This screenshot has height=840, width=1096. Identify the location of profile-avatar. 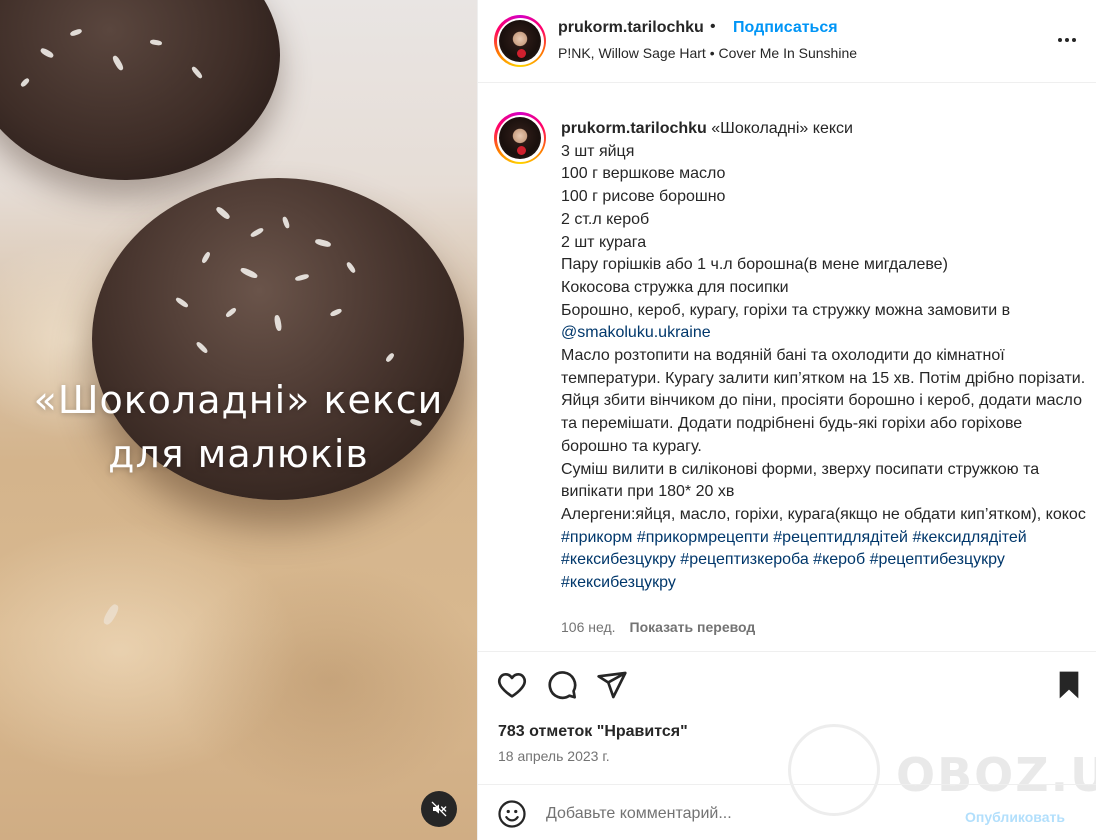
(520, 41).